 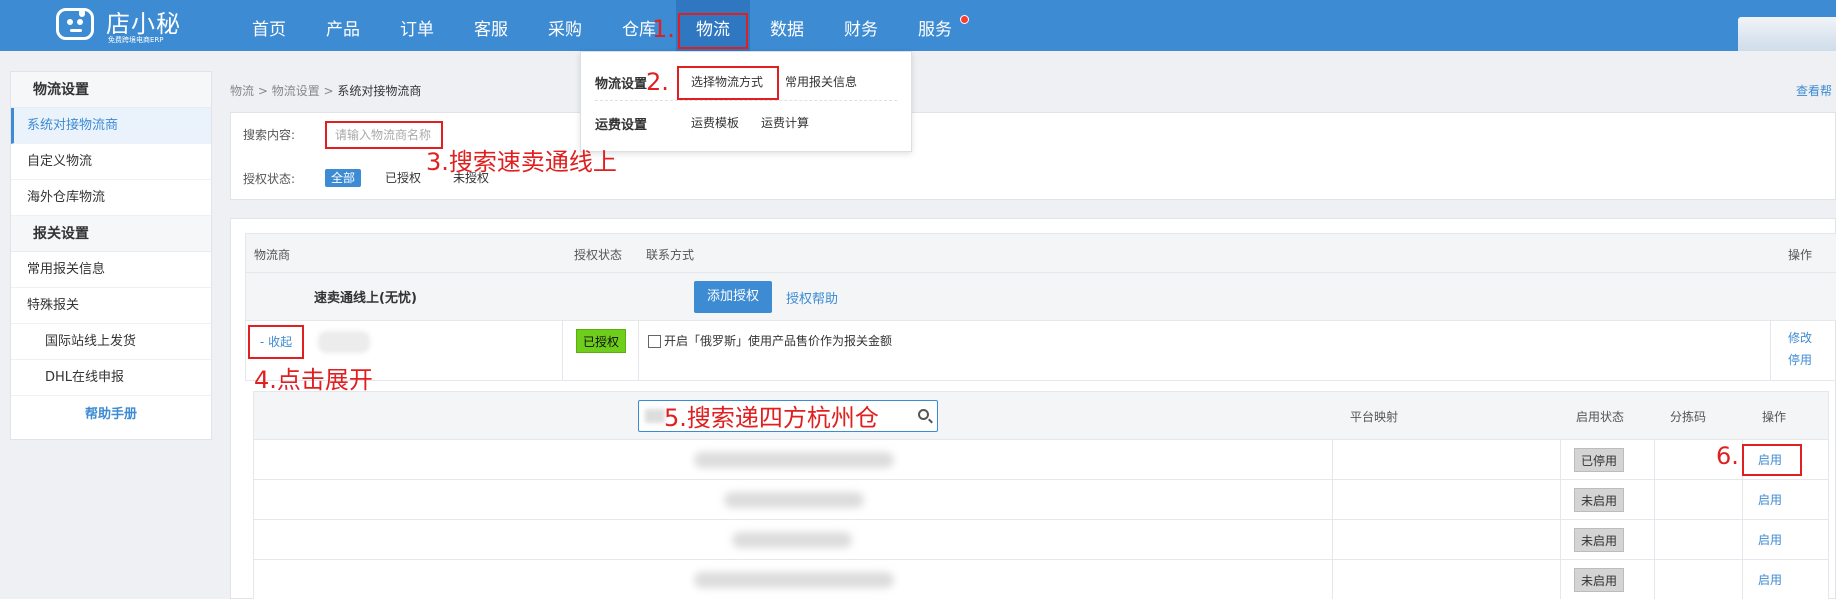 I want to click on th-sub-action: 操作, so click(x=1774, y=417).